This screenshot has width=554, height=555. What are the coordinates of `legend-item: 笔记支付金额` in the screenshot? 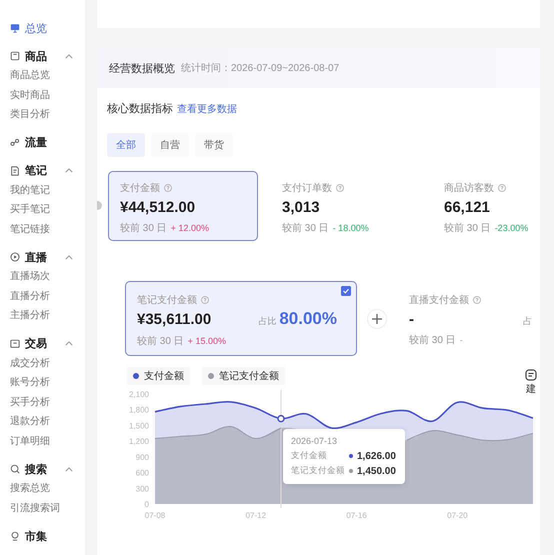 It's located at (243, 376).